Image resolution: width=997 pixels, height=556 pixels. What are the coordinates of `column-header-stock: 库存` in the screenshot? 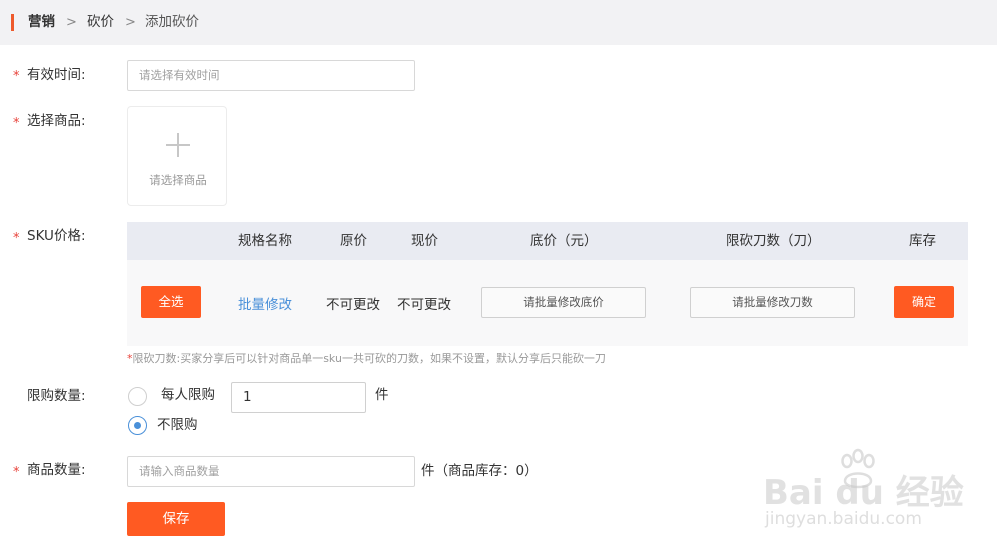 It's located at (922, 241).